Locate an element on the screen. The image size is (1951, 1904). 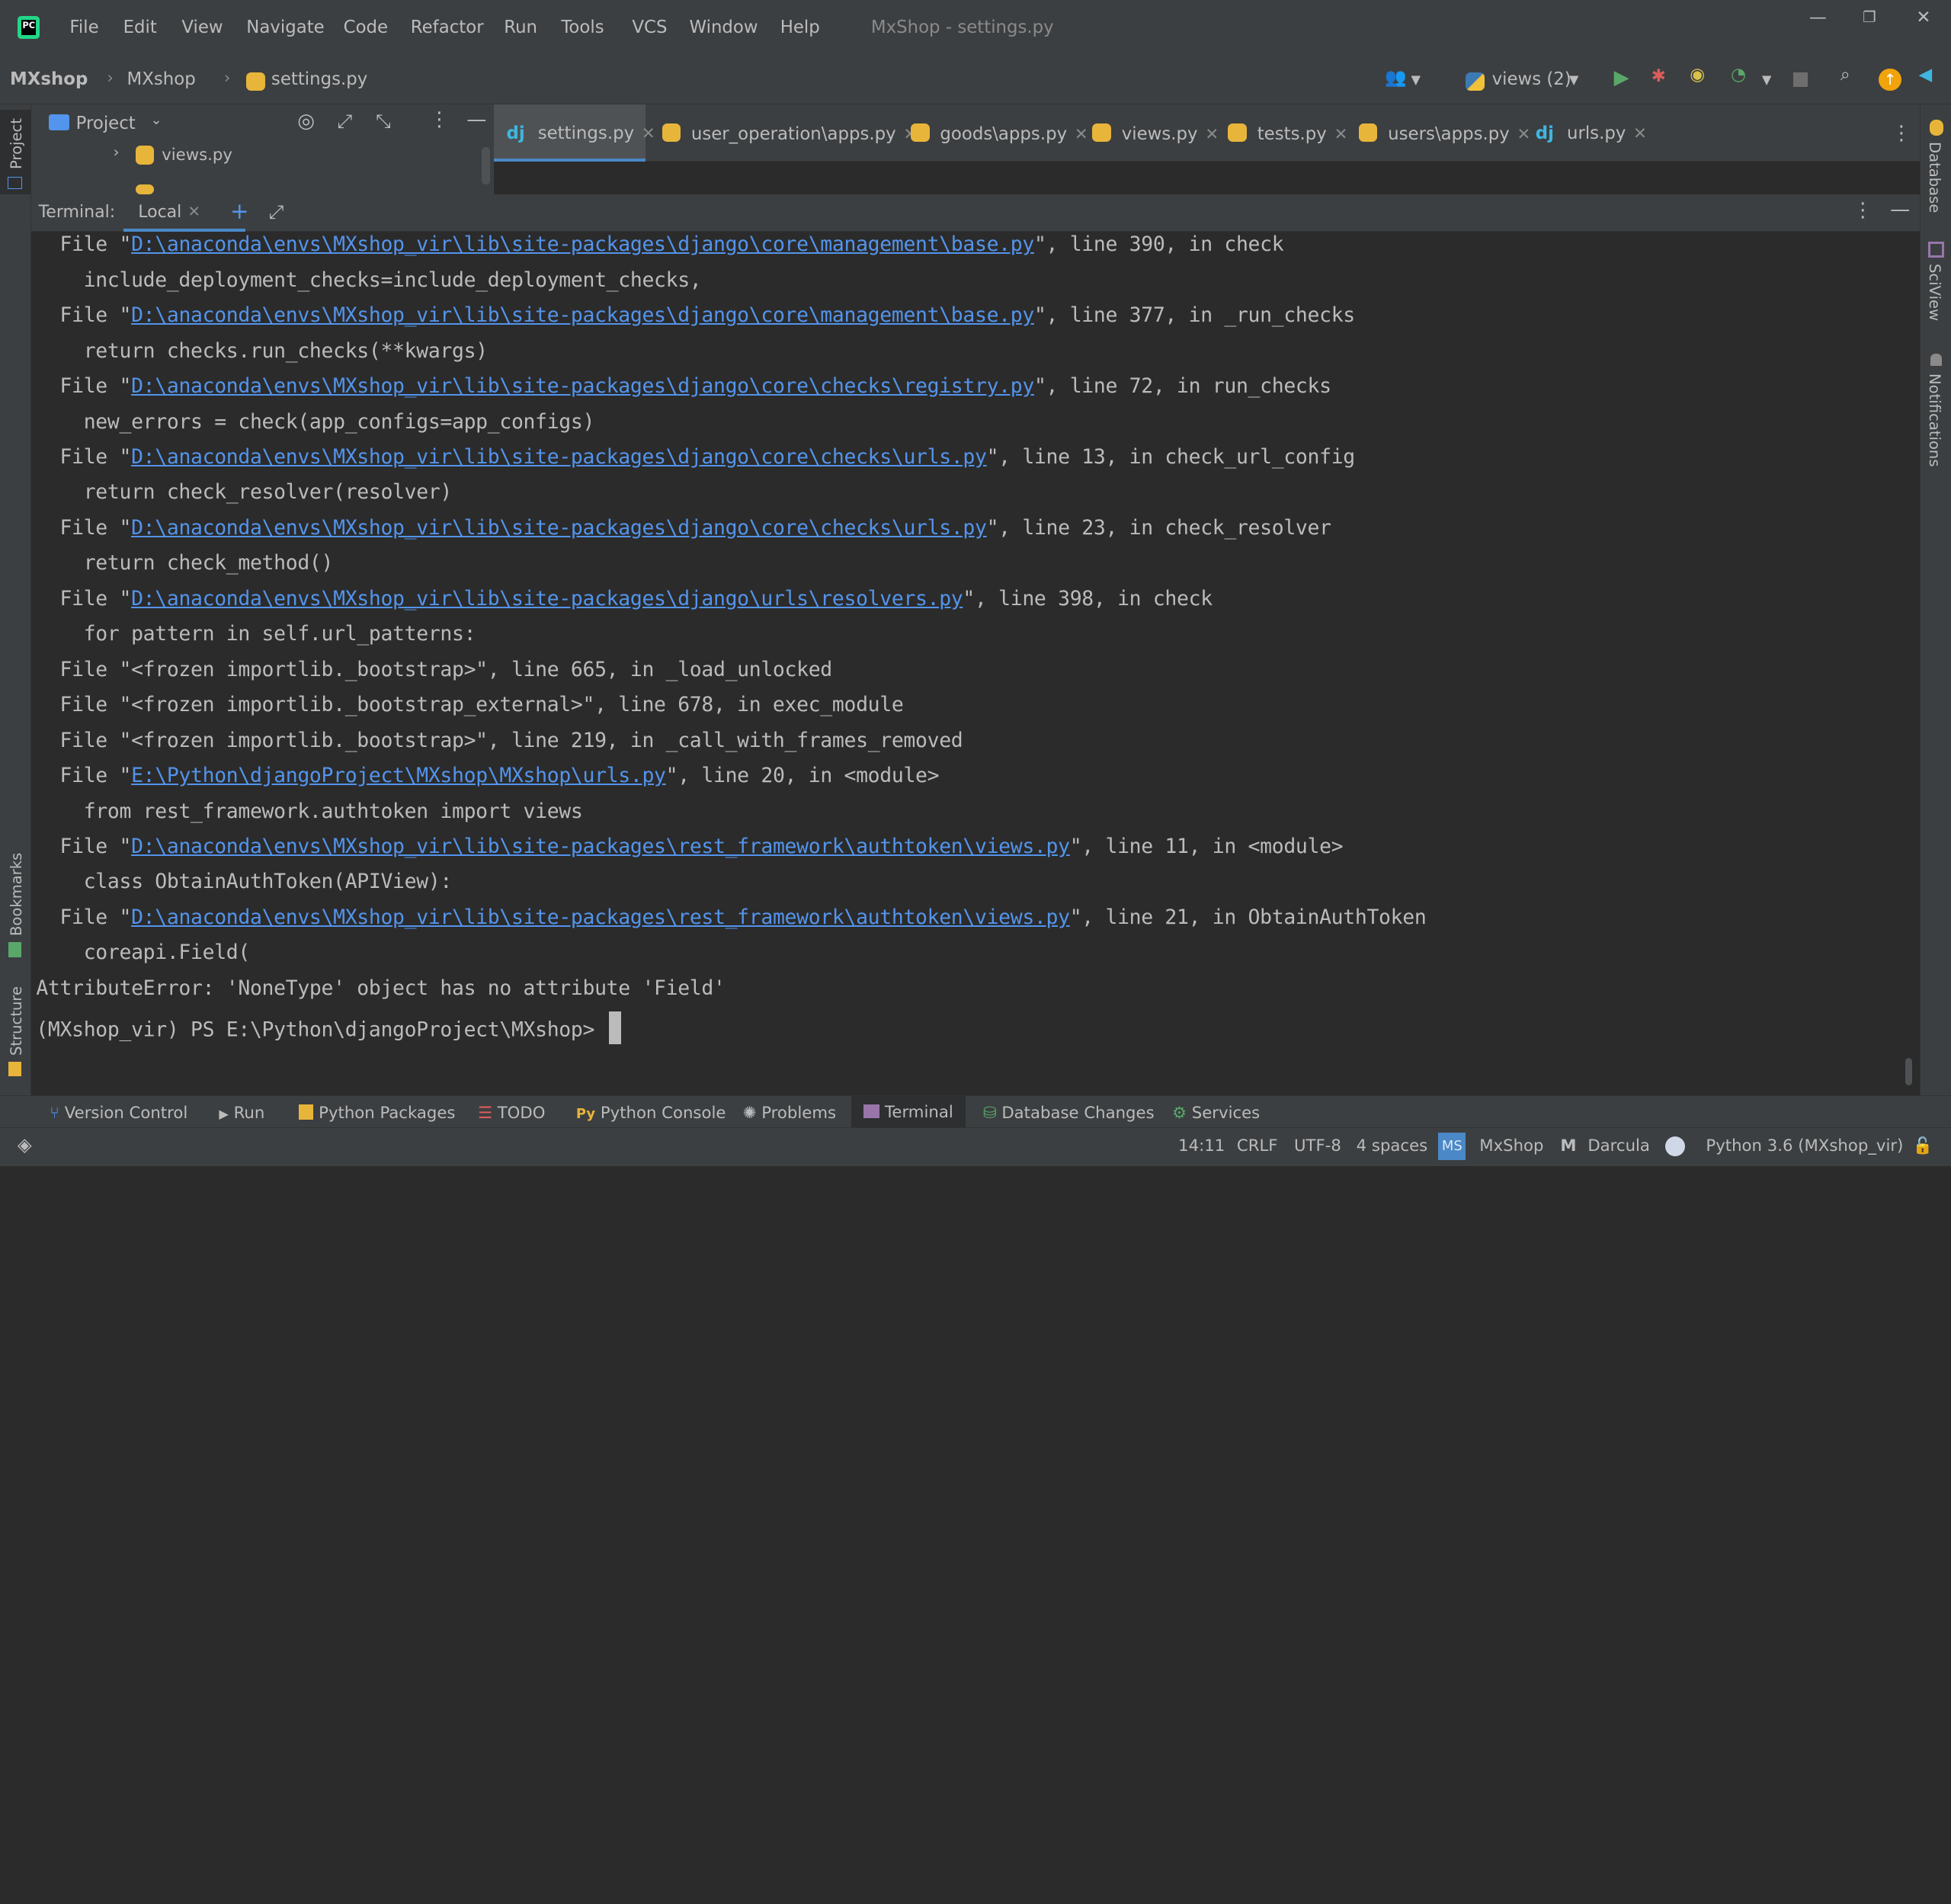
terminal-button: Terminal is located at coordinates (908, 1112).